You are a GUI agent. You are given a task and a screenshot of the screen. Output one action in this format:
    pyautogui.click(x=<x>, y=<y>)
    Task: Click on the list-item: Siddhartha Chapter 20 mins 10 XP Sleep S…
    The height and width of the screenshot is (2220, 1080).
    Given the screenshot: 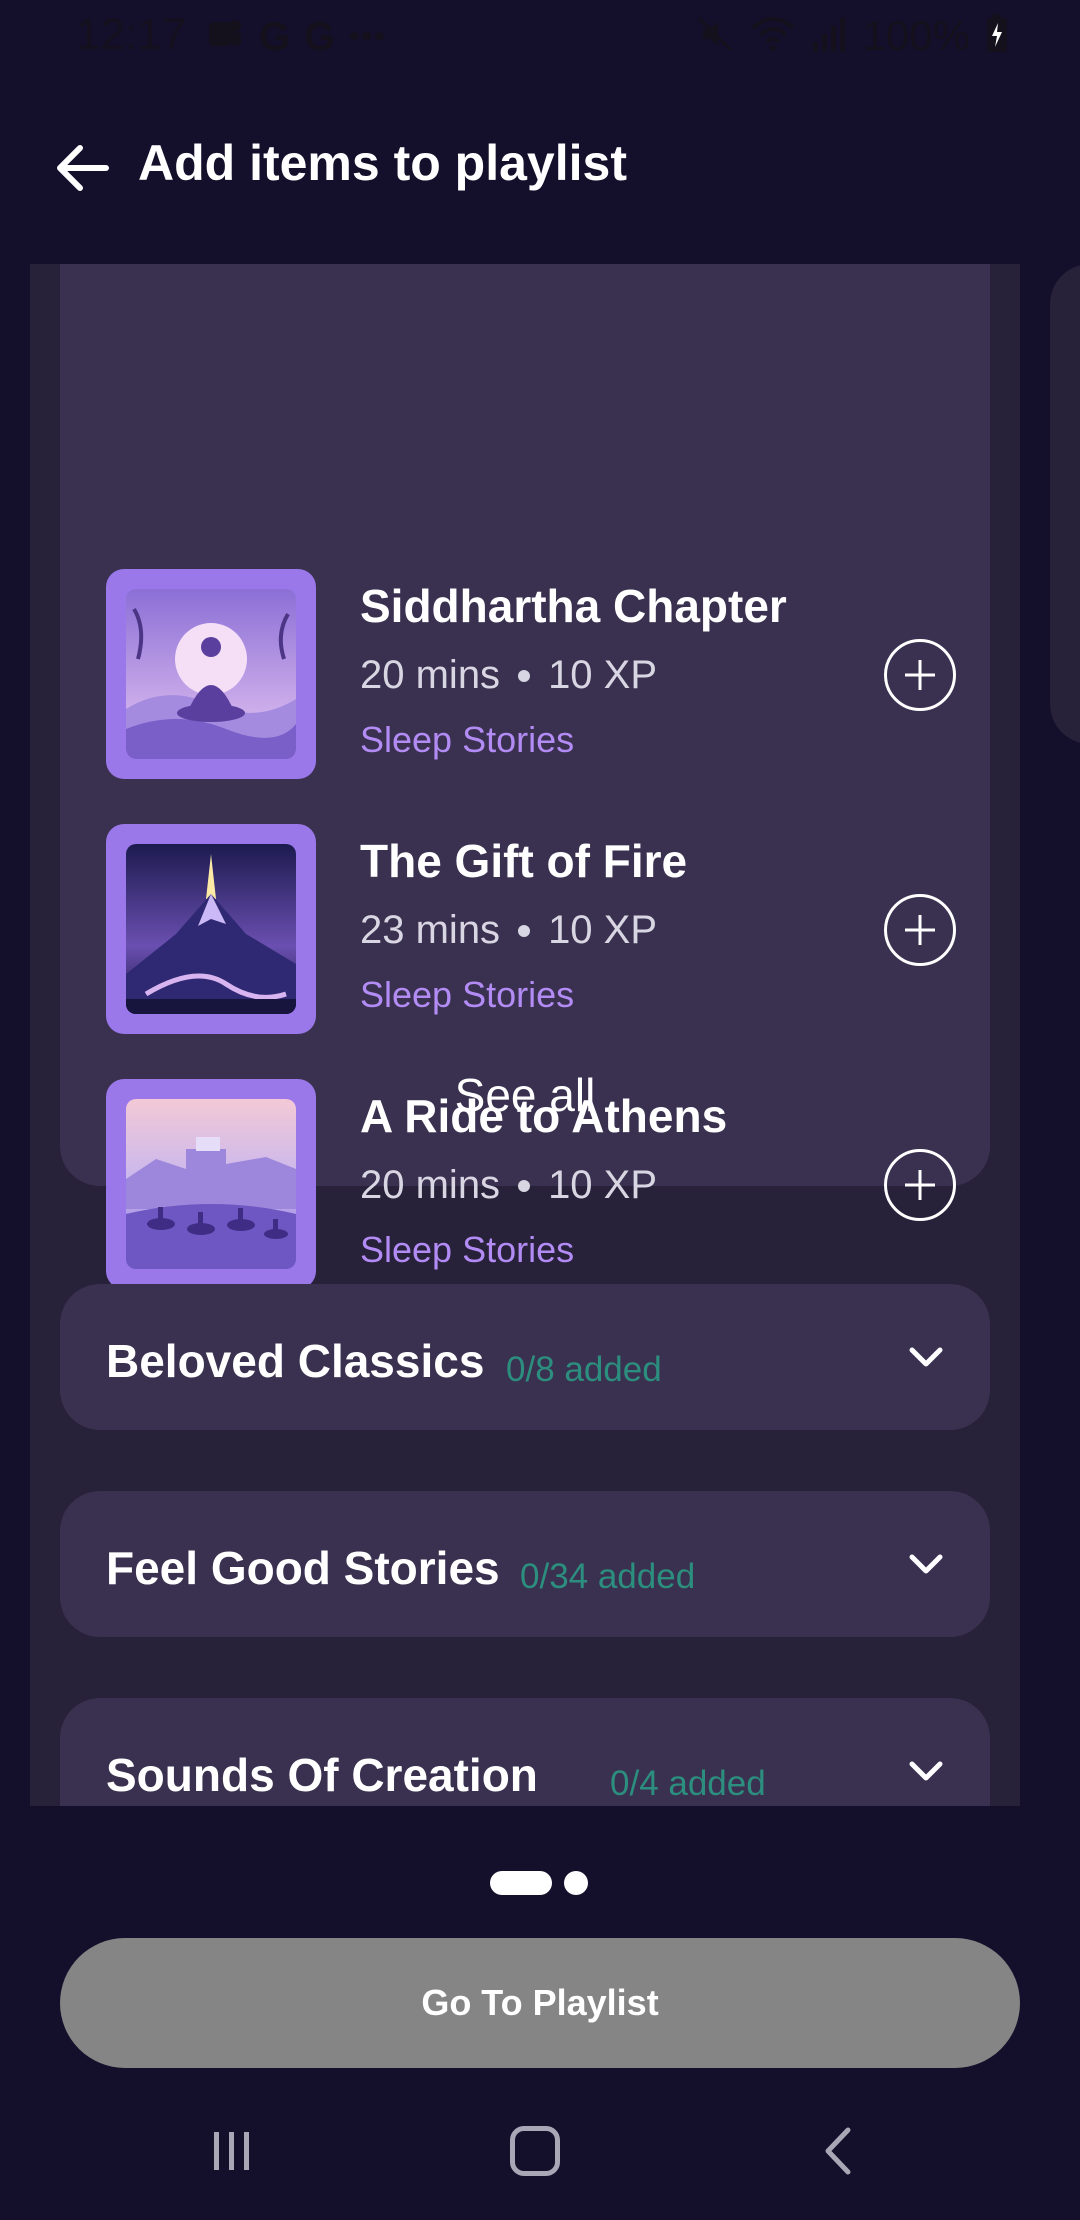 What is the action you would take?
    pyautogui.click(x=536, y=674)
    